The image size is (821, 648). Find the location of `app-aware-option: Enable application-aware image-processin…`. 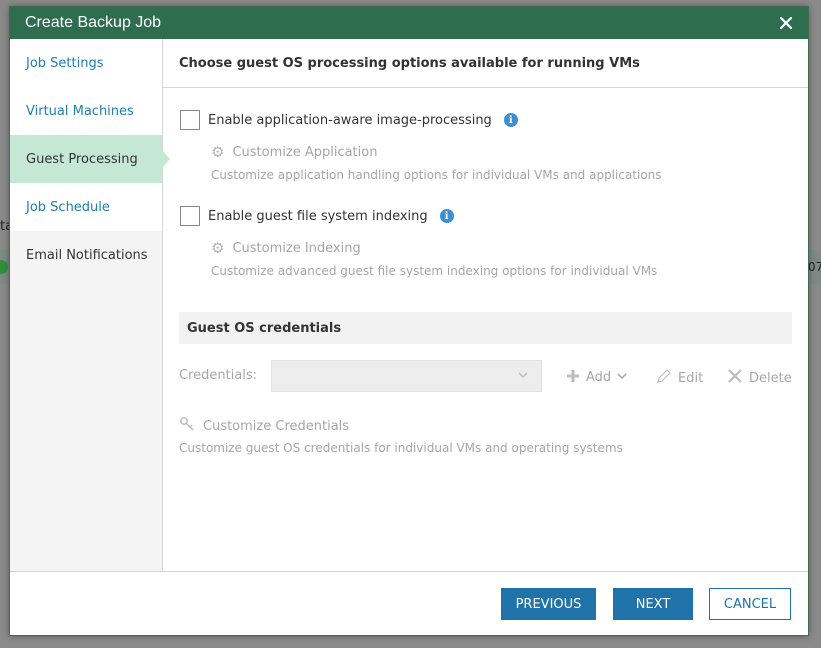

app-aware-option: Enable application-aware image-processin… is located at coordinates (349, 120).